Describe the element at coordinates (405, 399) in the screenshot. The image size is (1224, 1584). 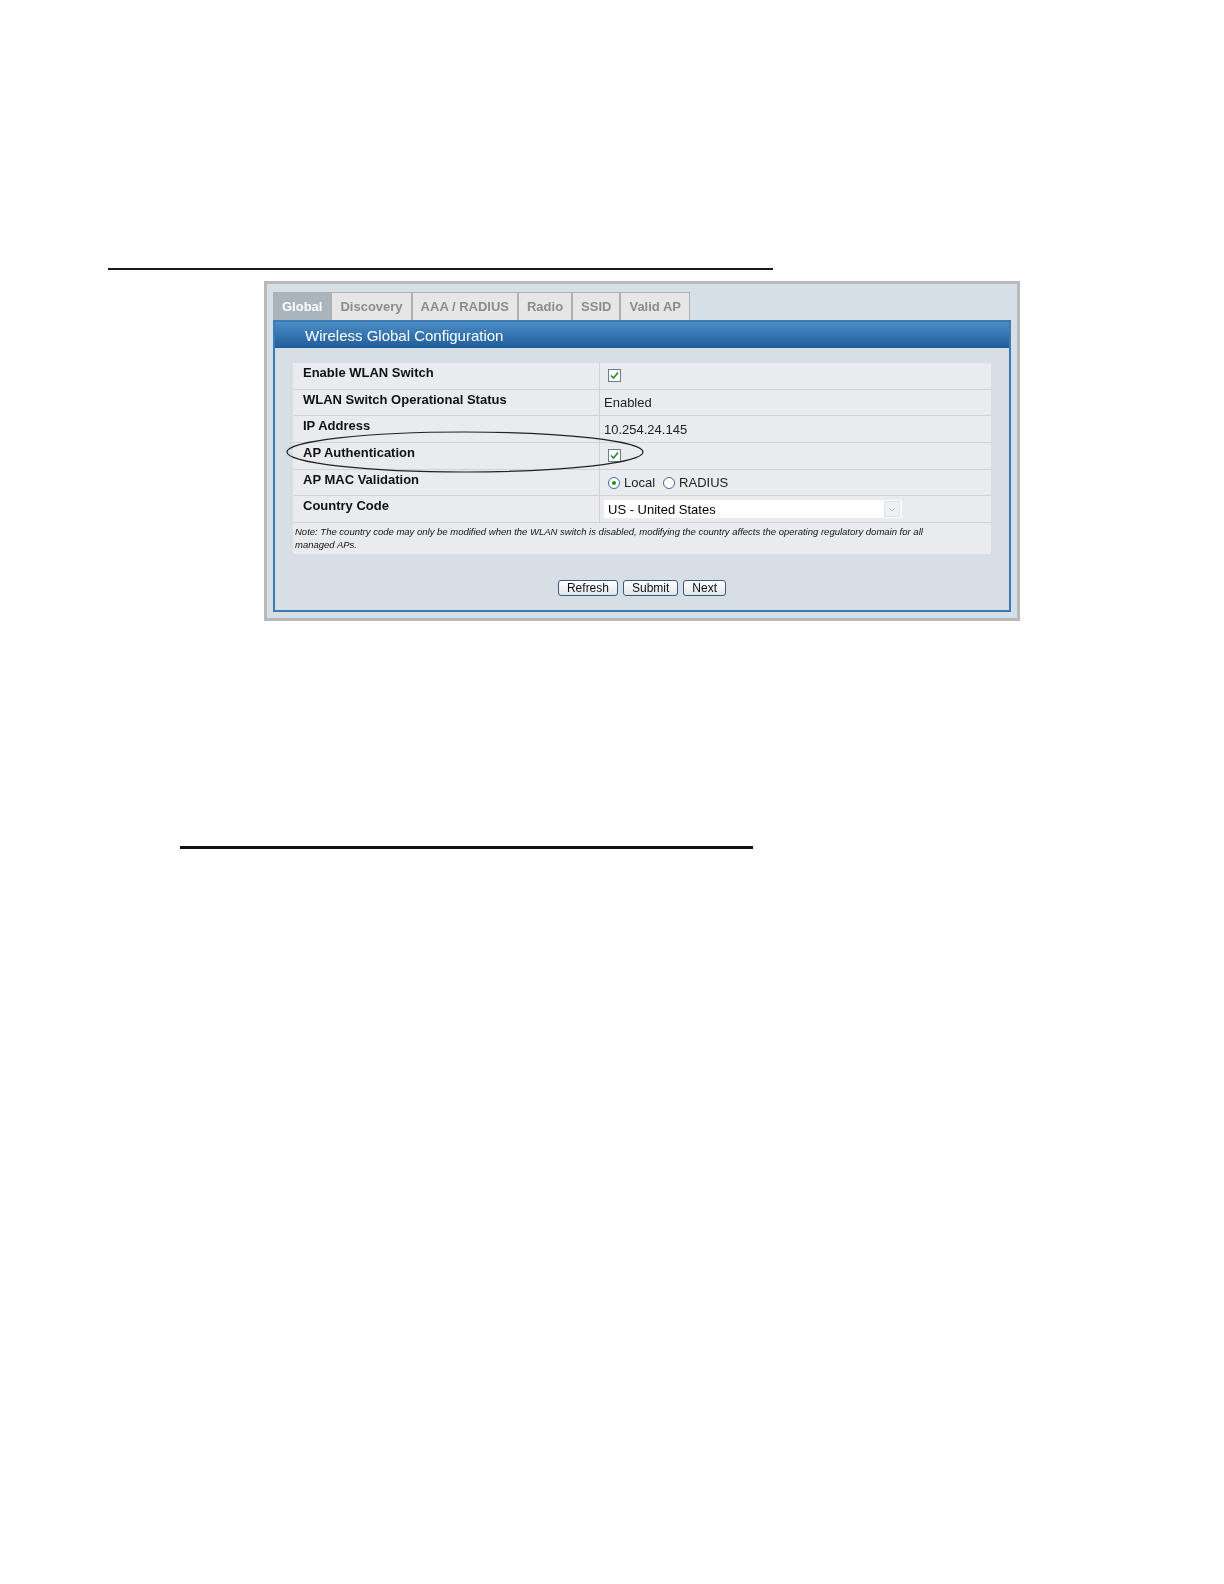
I see `field-label: WLAN Switch Operational Status` at that location.